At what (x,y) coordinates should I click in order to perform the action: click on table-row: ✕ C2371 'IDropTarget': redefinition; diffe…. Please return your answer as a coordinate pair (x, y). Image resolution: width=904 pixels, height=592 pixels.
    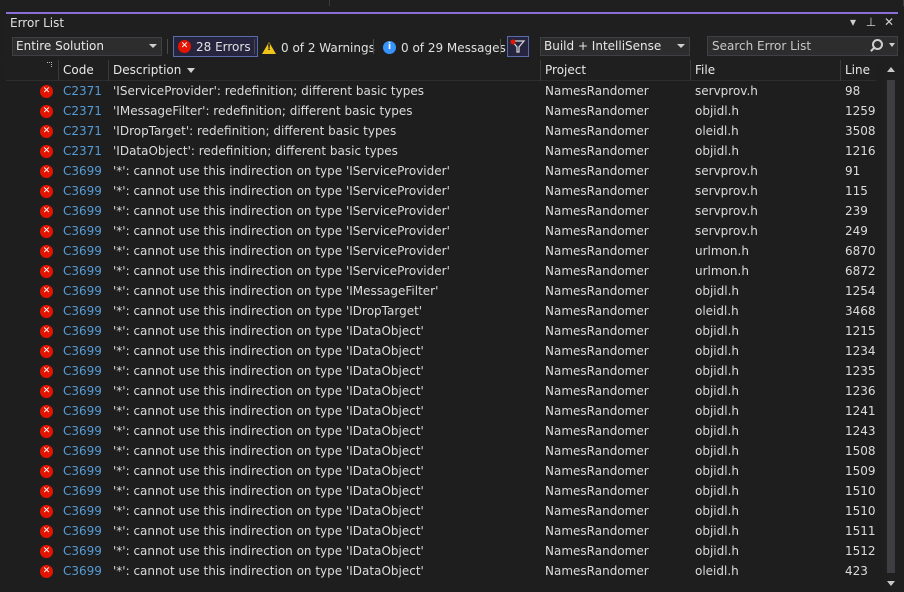
    Looking at the image, I should click on (441, 132).